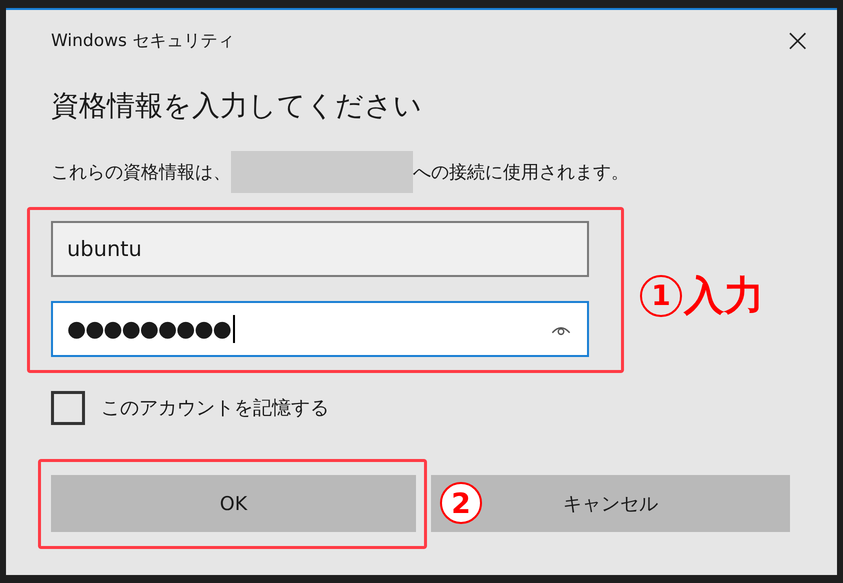 The image size is (843, 583). I want to click on close-button: ×, so click(797, 40).